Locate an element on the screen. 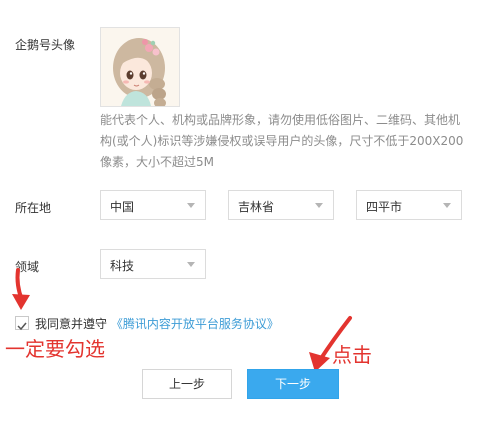 The width and height of the screenshot is (500, 423). prev-button: 上一步 is located at coordinates (187, 384).